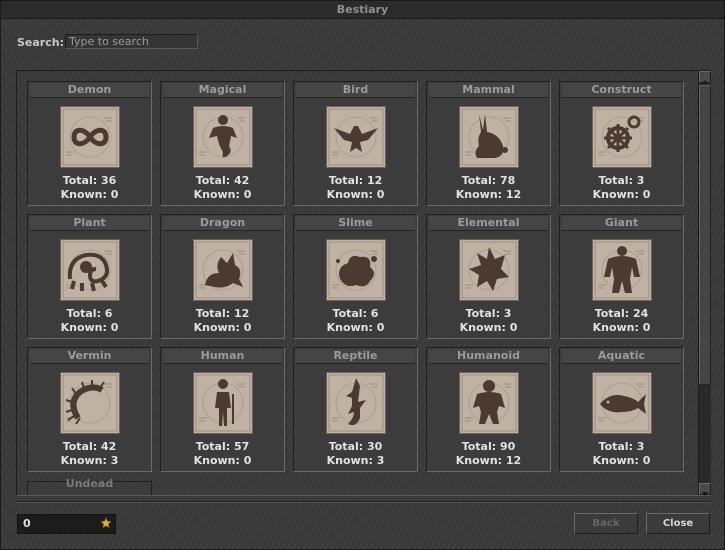  I want to click on creature-card-title: Elemental, so click(488, 223).